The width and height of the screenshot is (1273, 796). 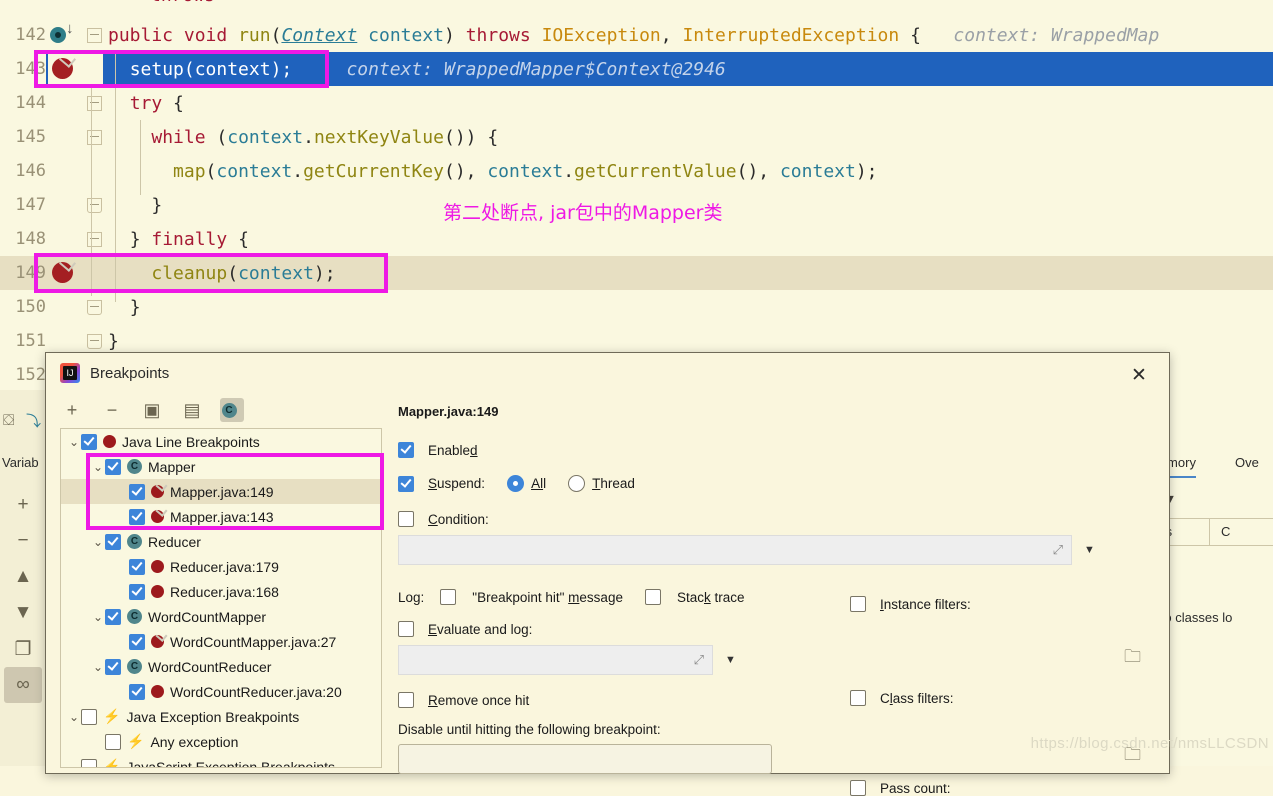 What do you see at coordinates (652, 597) in the screenshot?
I see `stack-trace-checkbox` at bounding box center [652, 597].